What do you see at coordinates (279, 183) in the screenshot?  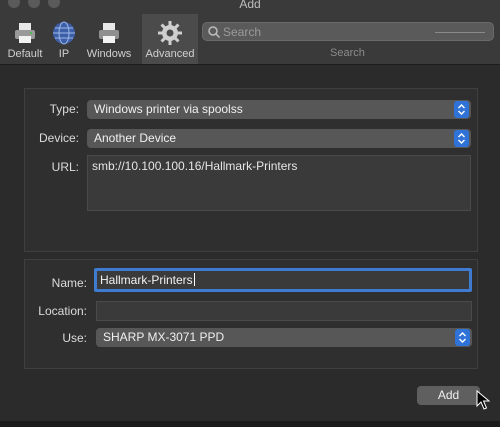 I see `url-field: smb://10.100.100.16/Hallmark-Printers` at bounding box center [279, 183].